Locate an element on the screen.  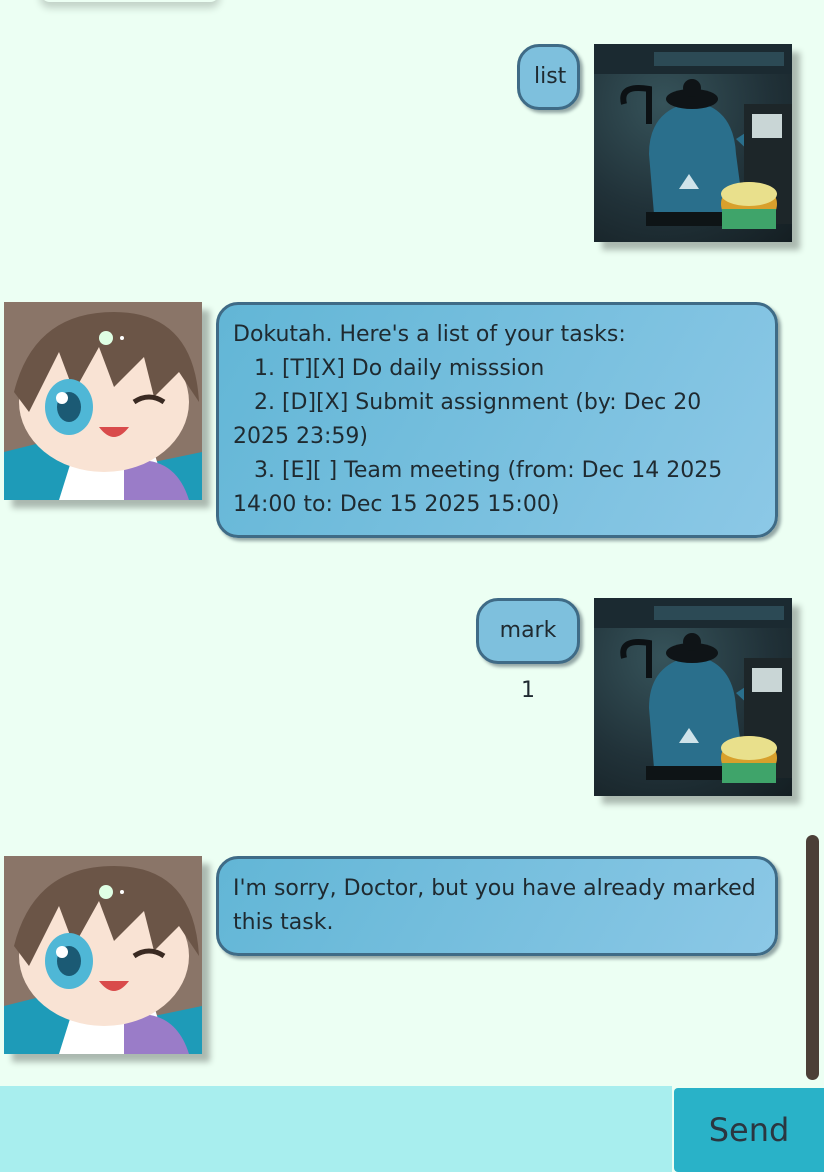
send-button: Send is located at coordinates (749, 1130).